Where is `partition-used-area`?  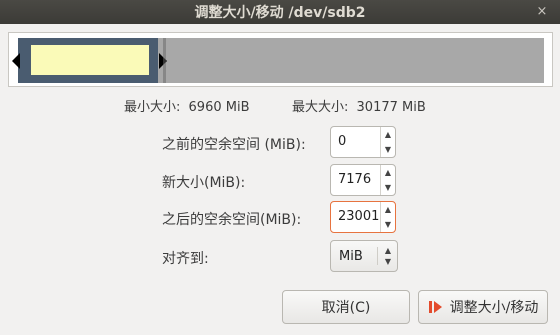 partition-used-area is located at coordinates (90, 60).